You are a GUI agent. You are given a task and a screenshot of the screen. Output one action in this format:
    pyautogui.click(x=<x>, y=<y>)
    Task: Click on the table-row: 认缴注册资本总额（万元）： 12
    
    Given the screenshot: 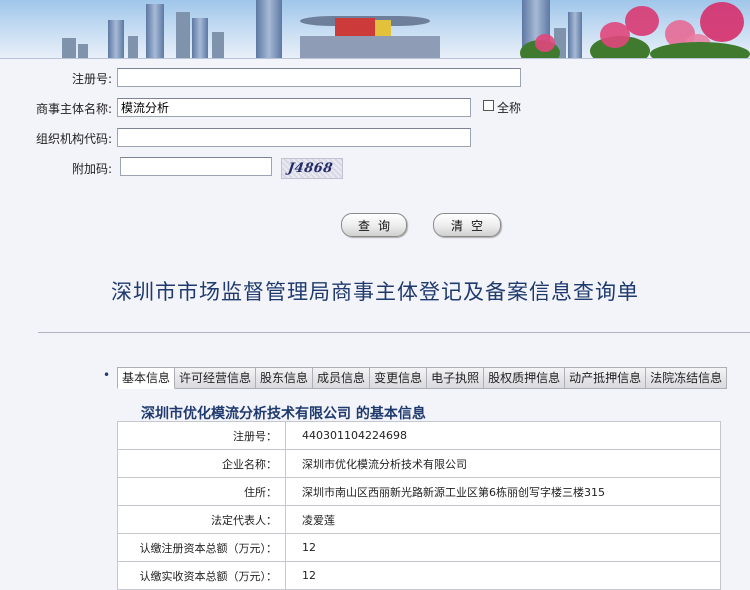 What is the action you would take?
    pyautogui.click(x=419, y=547)
    